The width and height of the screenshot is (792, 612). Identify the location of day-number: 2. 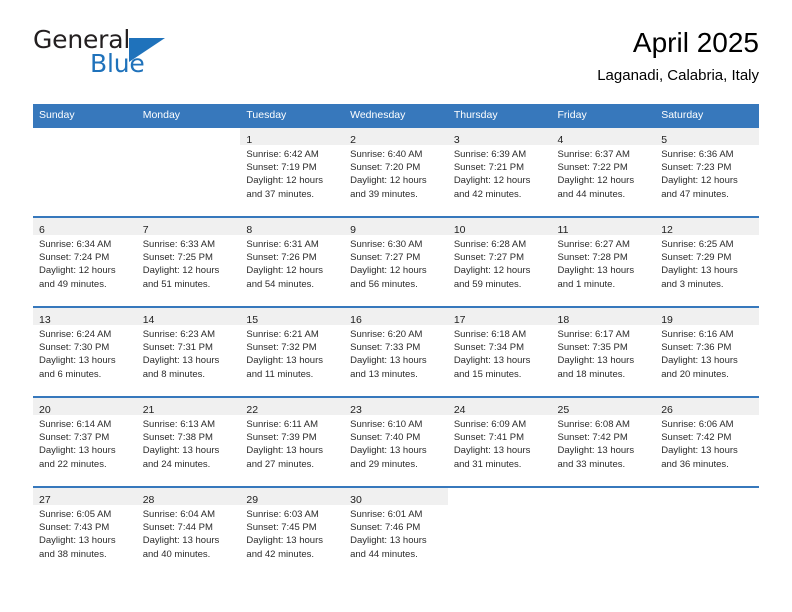
(353, 140).